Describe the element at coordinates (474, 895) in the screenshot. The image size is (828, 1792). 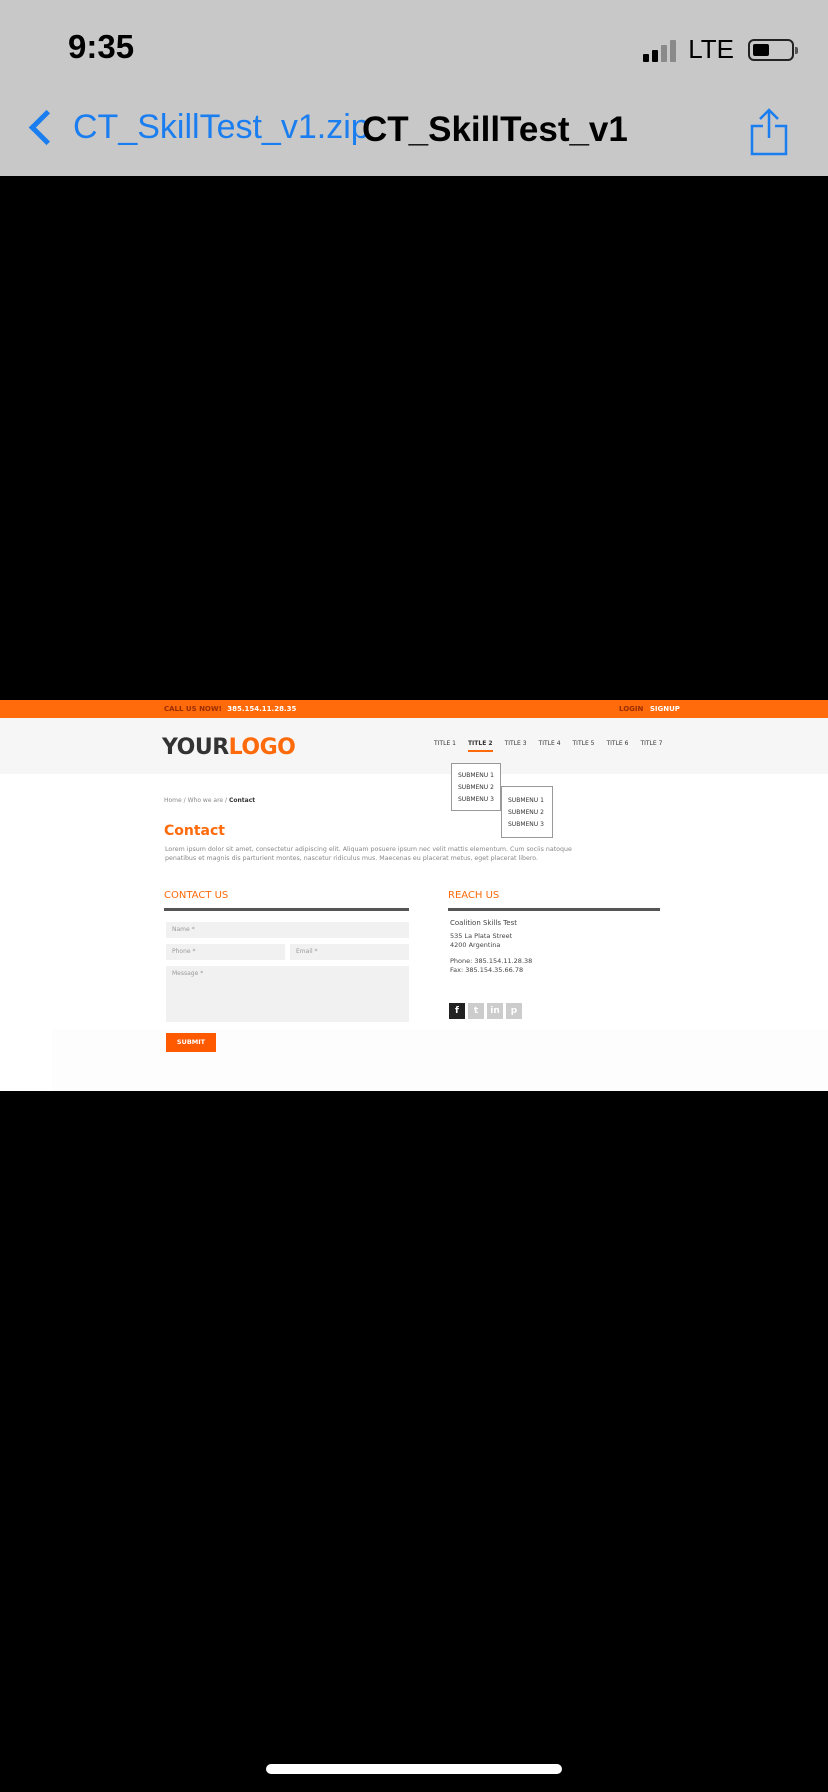
I see `reach-us-heading: REACH US` at that location.